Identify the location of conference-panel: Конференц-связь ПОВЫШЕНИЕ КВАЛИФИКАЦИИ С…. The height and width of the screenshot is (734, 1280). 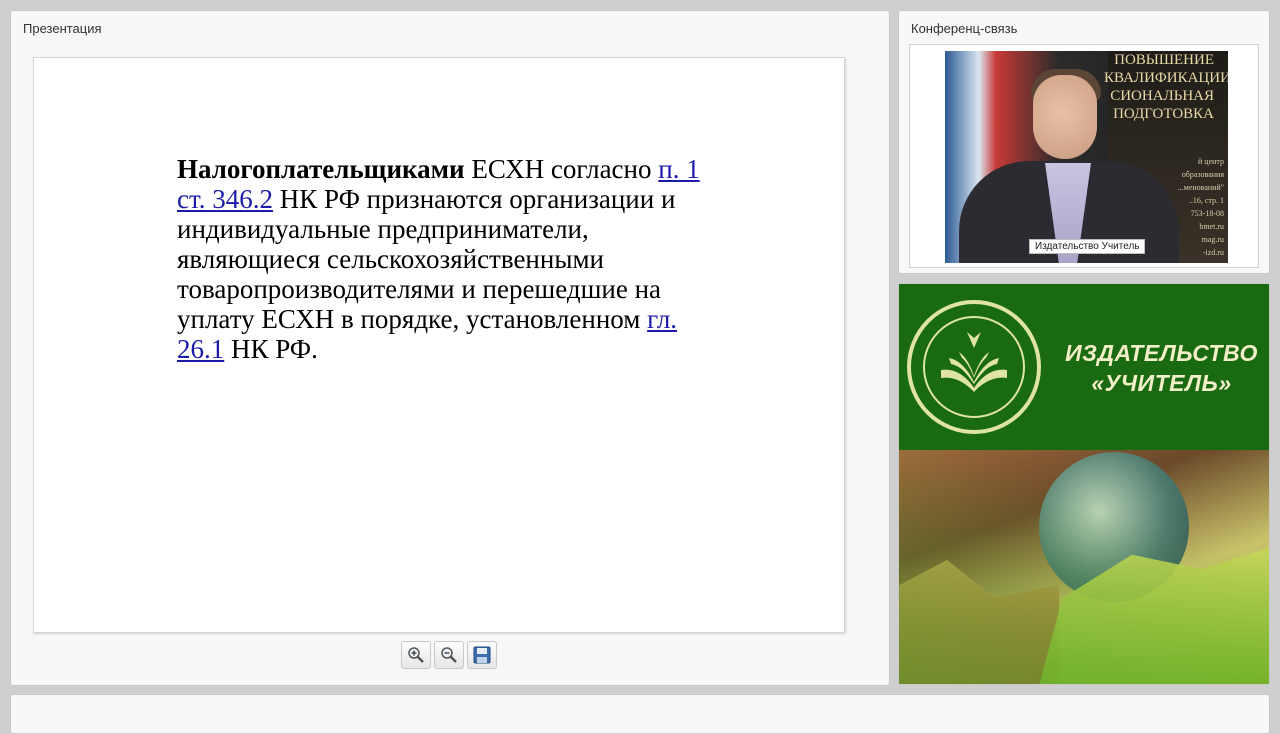
(1084, 142).